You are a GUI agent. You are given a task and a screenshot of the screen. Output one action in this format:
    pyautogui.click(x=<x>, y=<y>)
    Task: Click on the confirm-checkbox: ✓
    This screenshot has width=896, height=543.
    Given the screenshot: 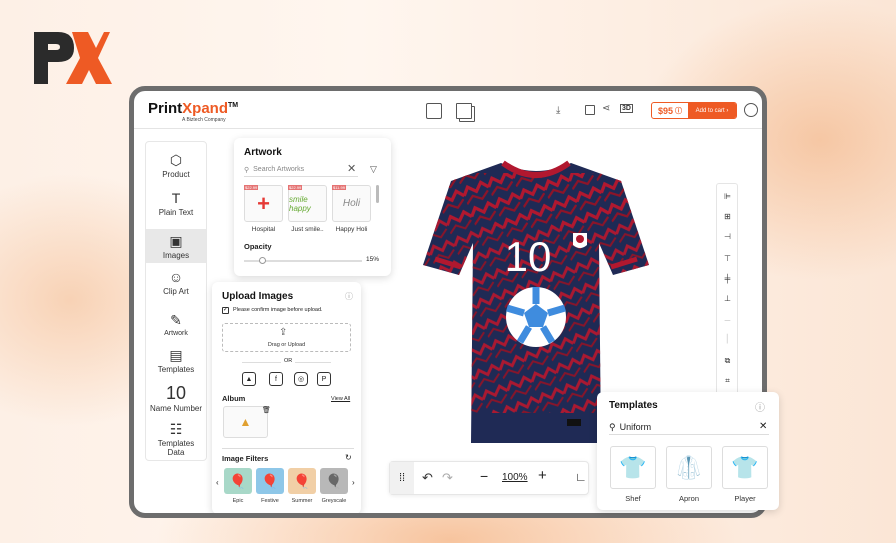 What is the action you would take?
    pyautogui.click(x=225, y=310)
    